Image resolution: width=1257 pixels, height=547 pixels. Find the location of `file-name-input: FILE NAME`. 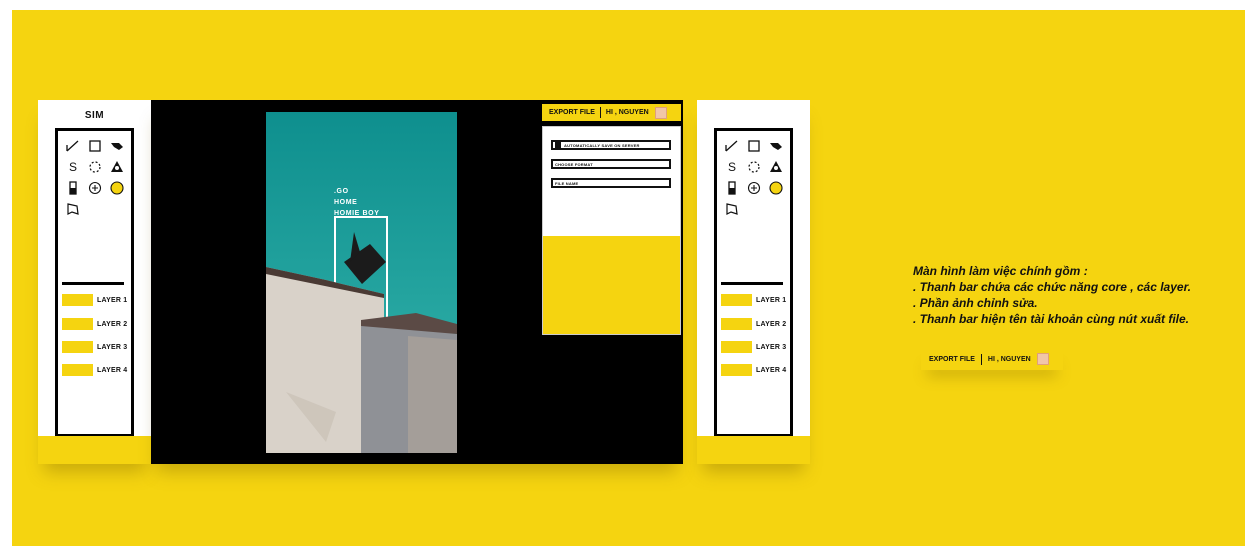

file-name-input: FILE NAME is located at coordinates (611, 183).